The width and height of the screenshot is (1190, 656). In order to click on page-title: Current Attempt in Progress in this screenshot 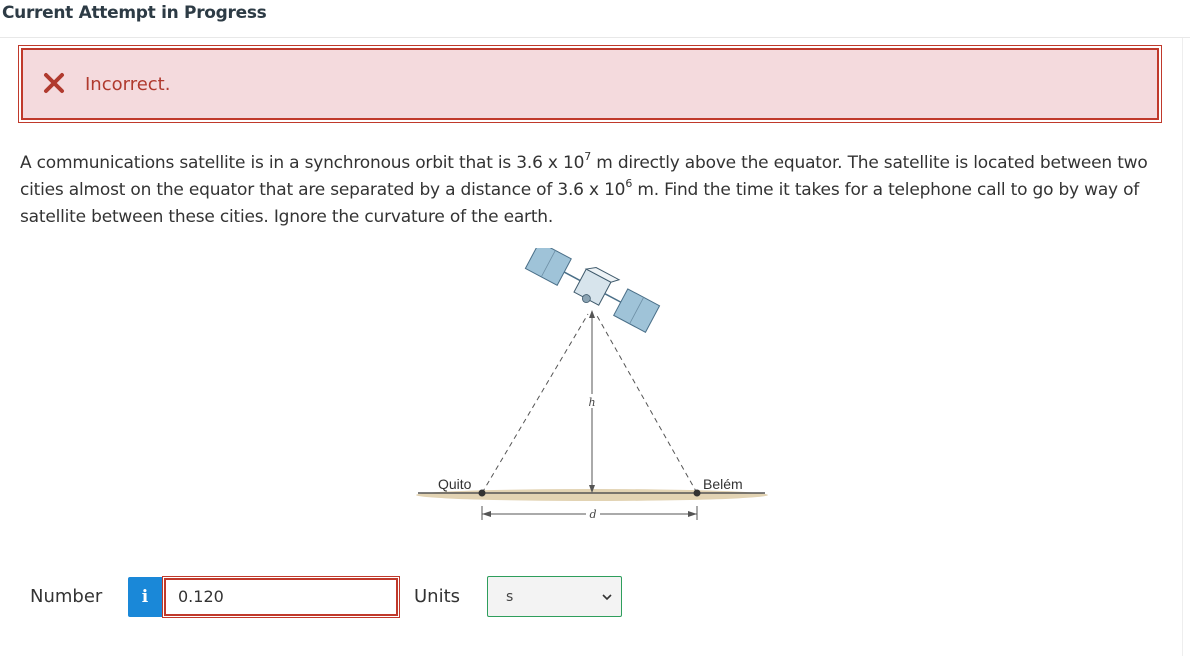, I will do `click(134, 13)`.